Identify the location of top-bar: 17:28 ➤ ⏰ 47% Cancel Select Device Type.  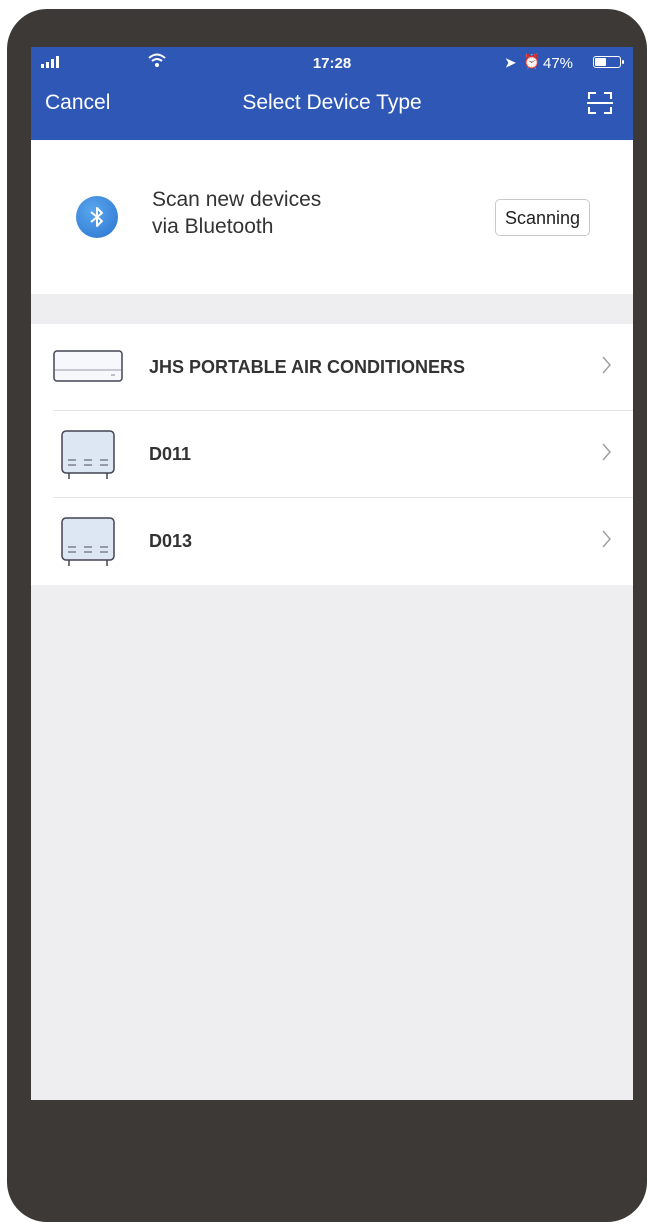
(332, 93).